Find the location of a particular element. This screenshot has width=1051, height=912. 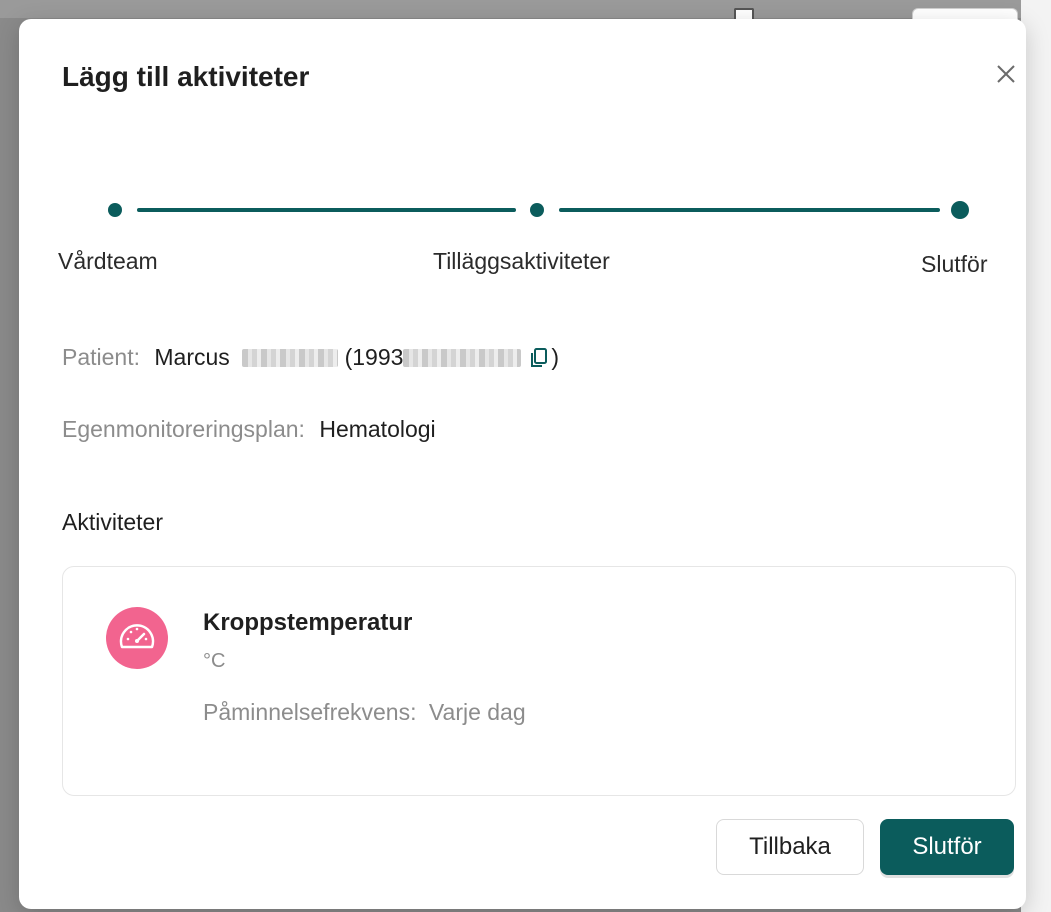

patient-first-name: Marcus is located at coordinates (192, 357).